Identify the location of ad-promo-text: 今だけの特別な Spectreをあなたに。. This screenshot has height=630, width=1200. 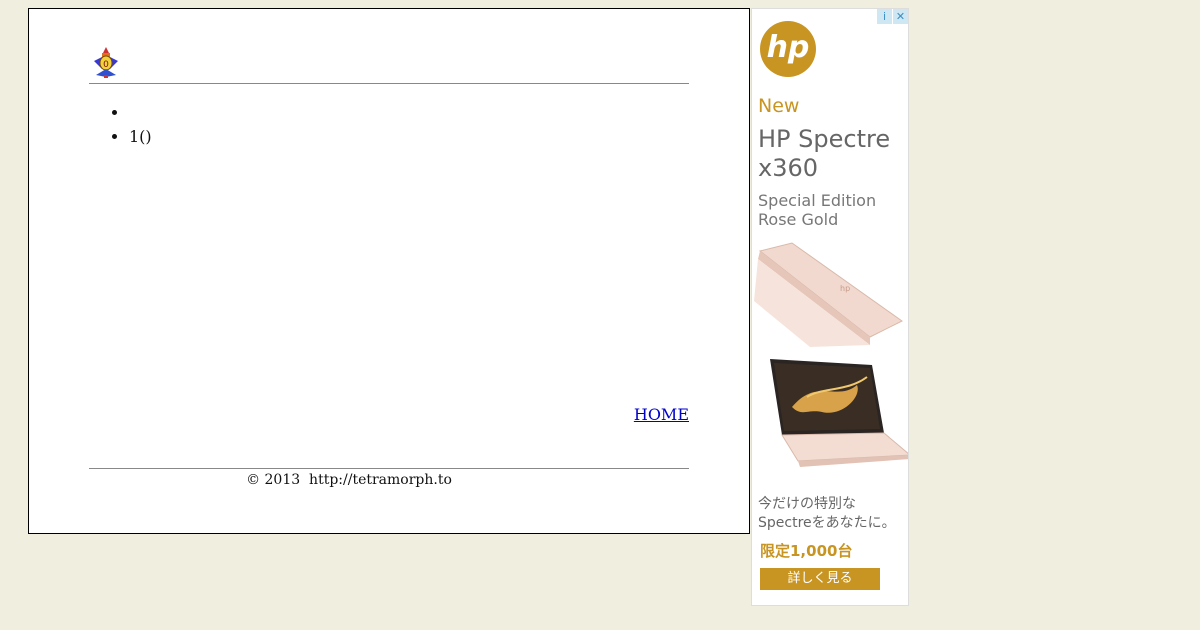
(827, 513).